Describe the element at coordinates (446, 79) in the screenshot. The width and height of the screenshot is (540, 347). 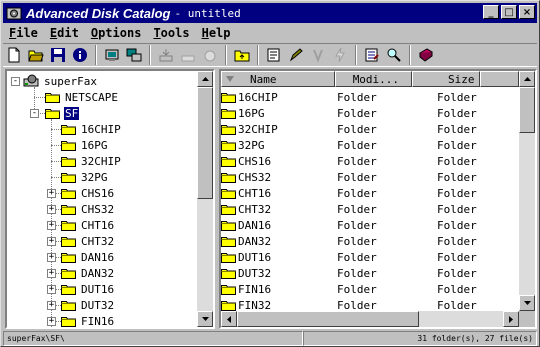
I see `column-header-size: Size` at that location.